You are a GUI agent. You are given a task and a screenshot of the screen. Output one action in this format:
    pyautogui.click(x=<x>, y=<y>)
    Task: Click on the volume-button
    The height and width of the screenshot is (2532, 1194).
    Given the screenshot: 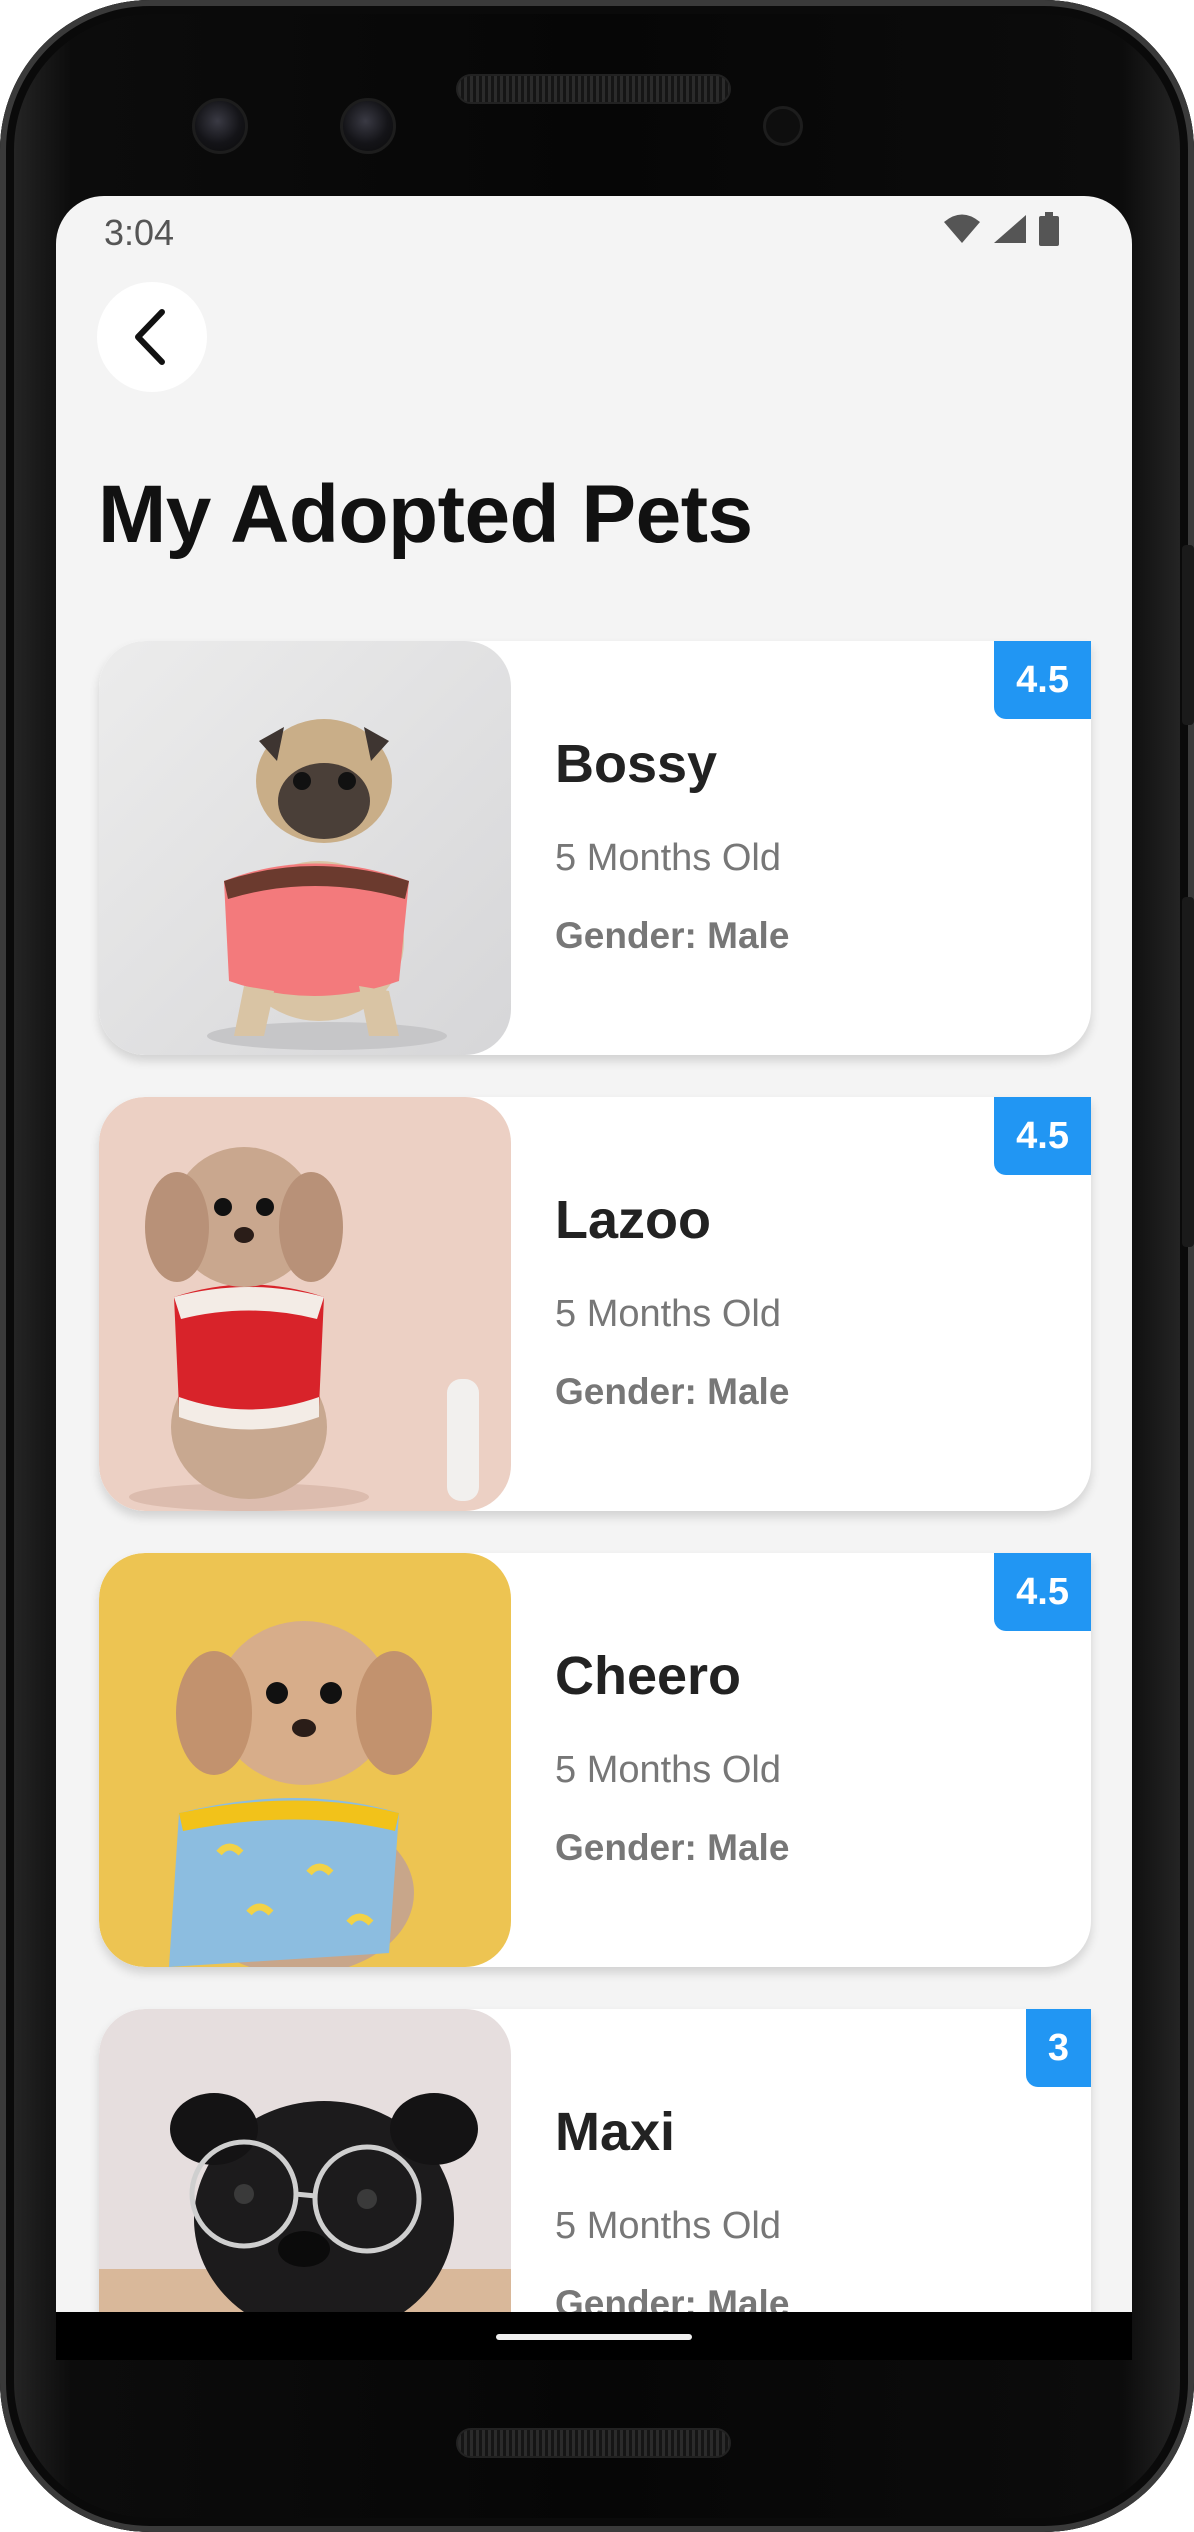 What is the action you would take?
    pyautogui.click(x=1188, y=1072)
    